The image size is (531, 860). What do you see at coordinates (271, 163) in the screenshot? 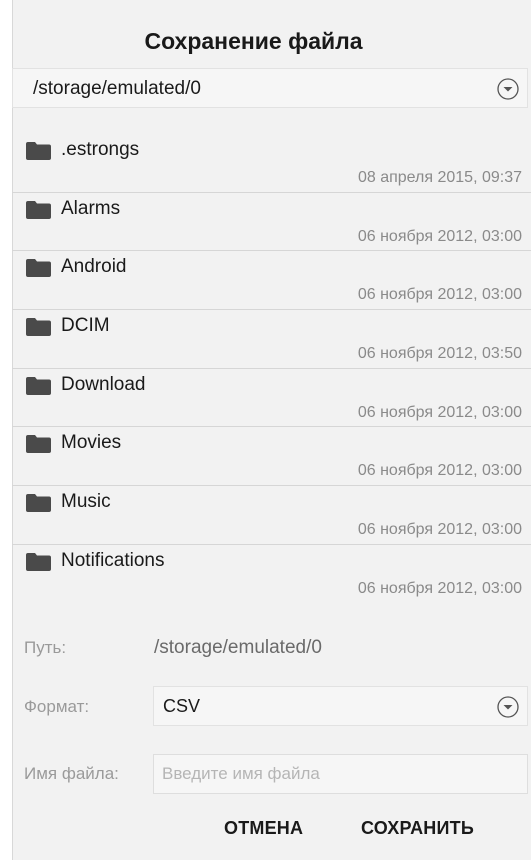
I see `file-list-item: .estrongs 08 апреля 2015, 09:37` at bounding box center [271, 163].